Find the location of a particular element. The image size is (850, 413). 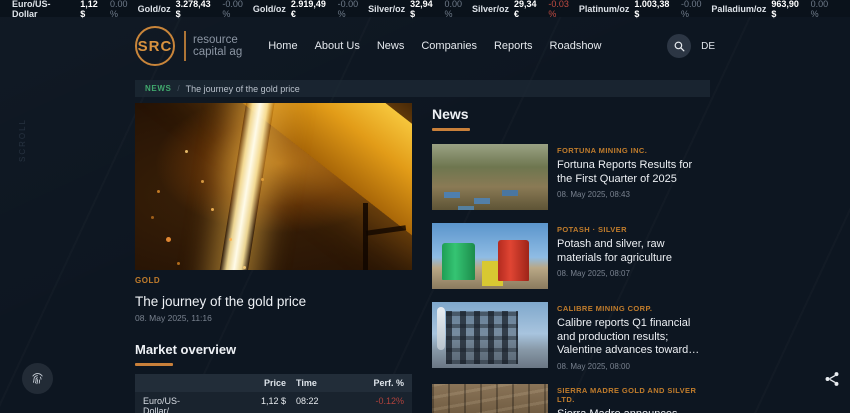

article-hero-image is located at coordinates (273, 186).